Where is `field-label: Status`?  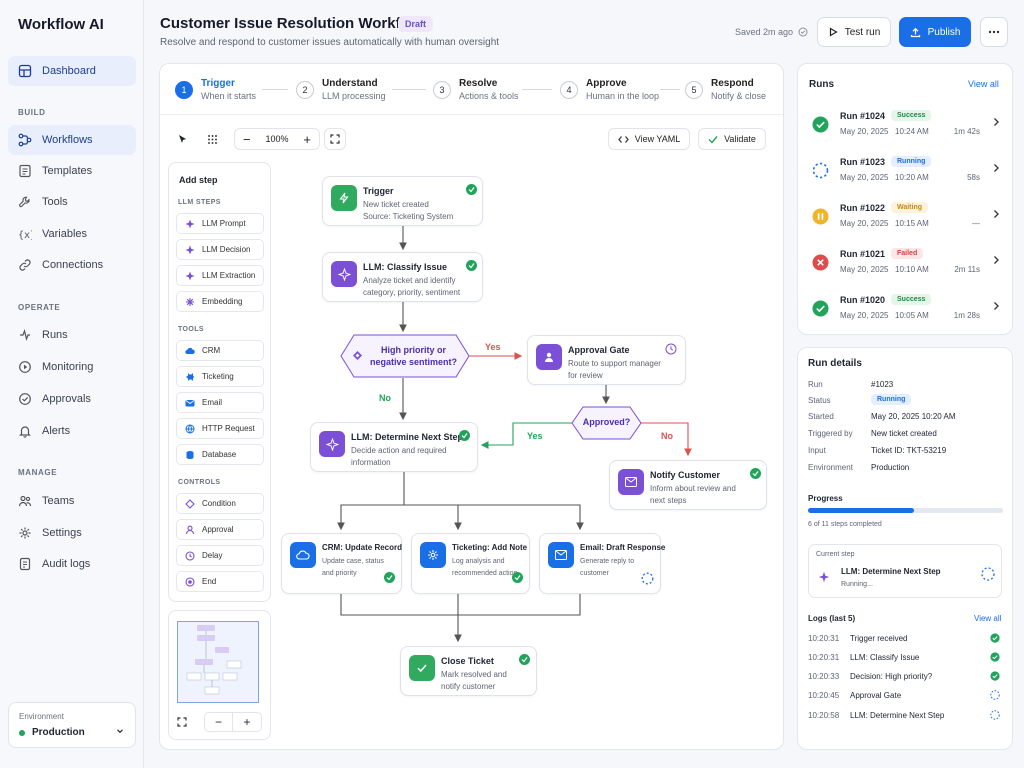 field-label: Status is located at coordinates (819, 400).